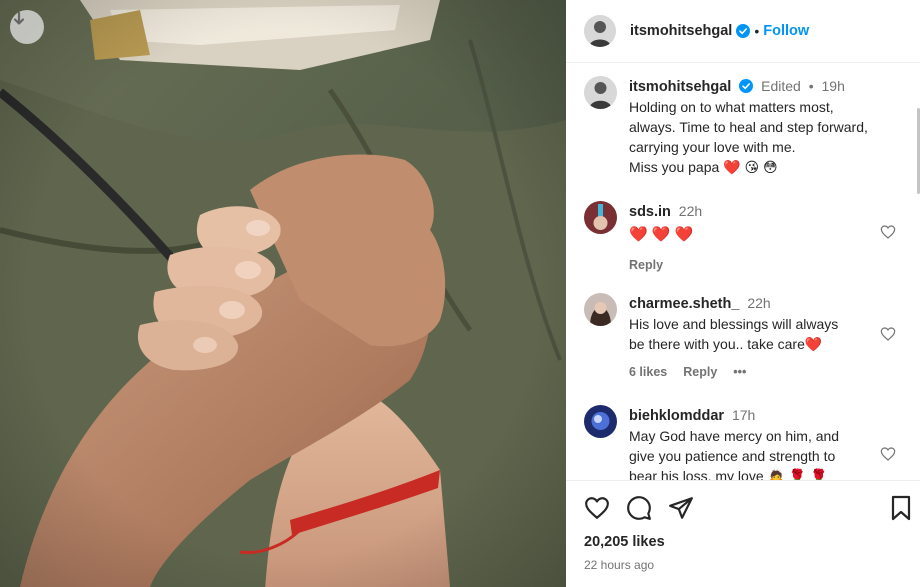 The image size is (920, 587). I want to click on caption-username: itsmohitsehgal, so click(680, 87).